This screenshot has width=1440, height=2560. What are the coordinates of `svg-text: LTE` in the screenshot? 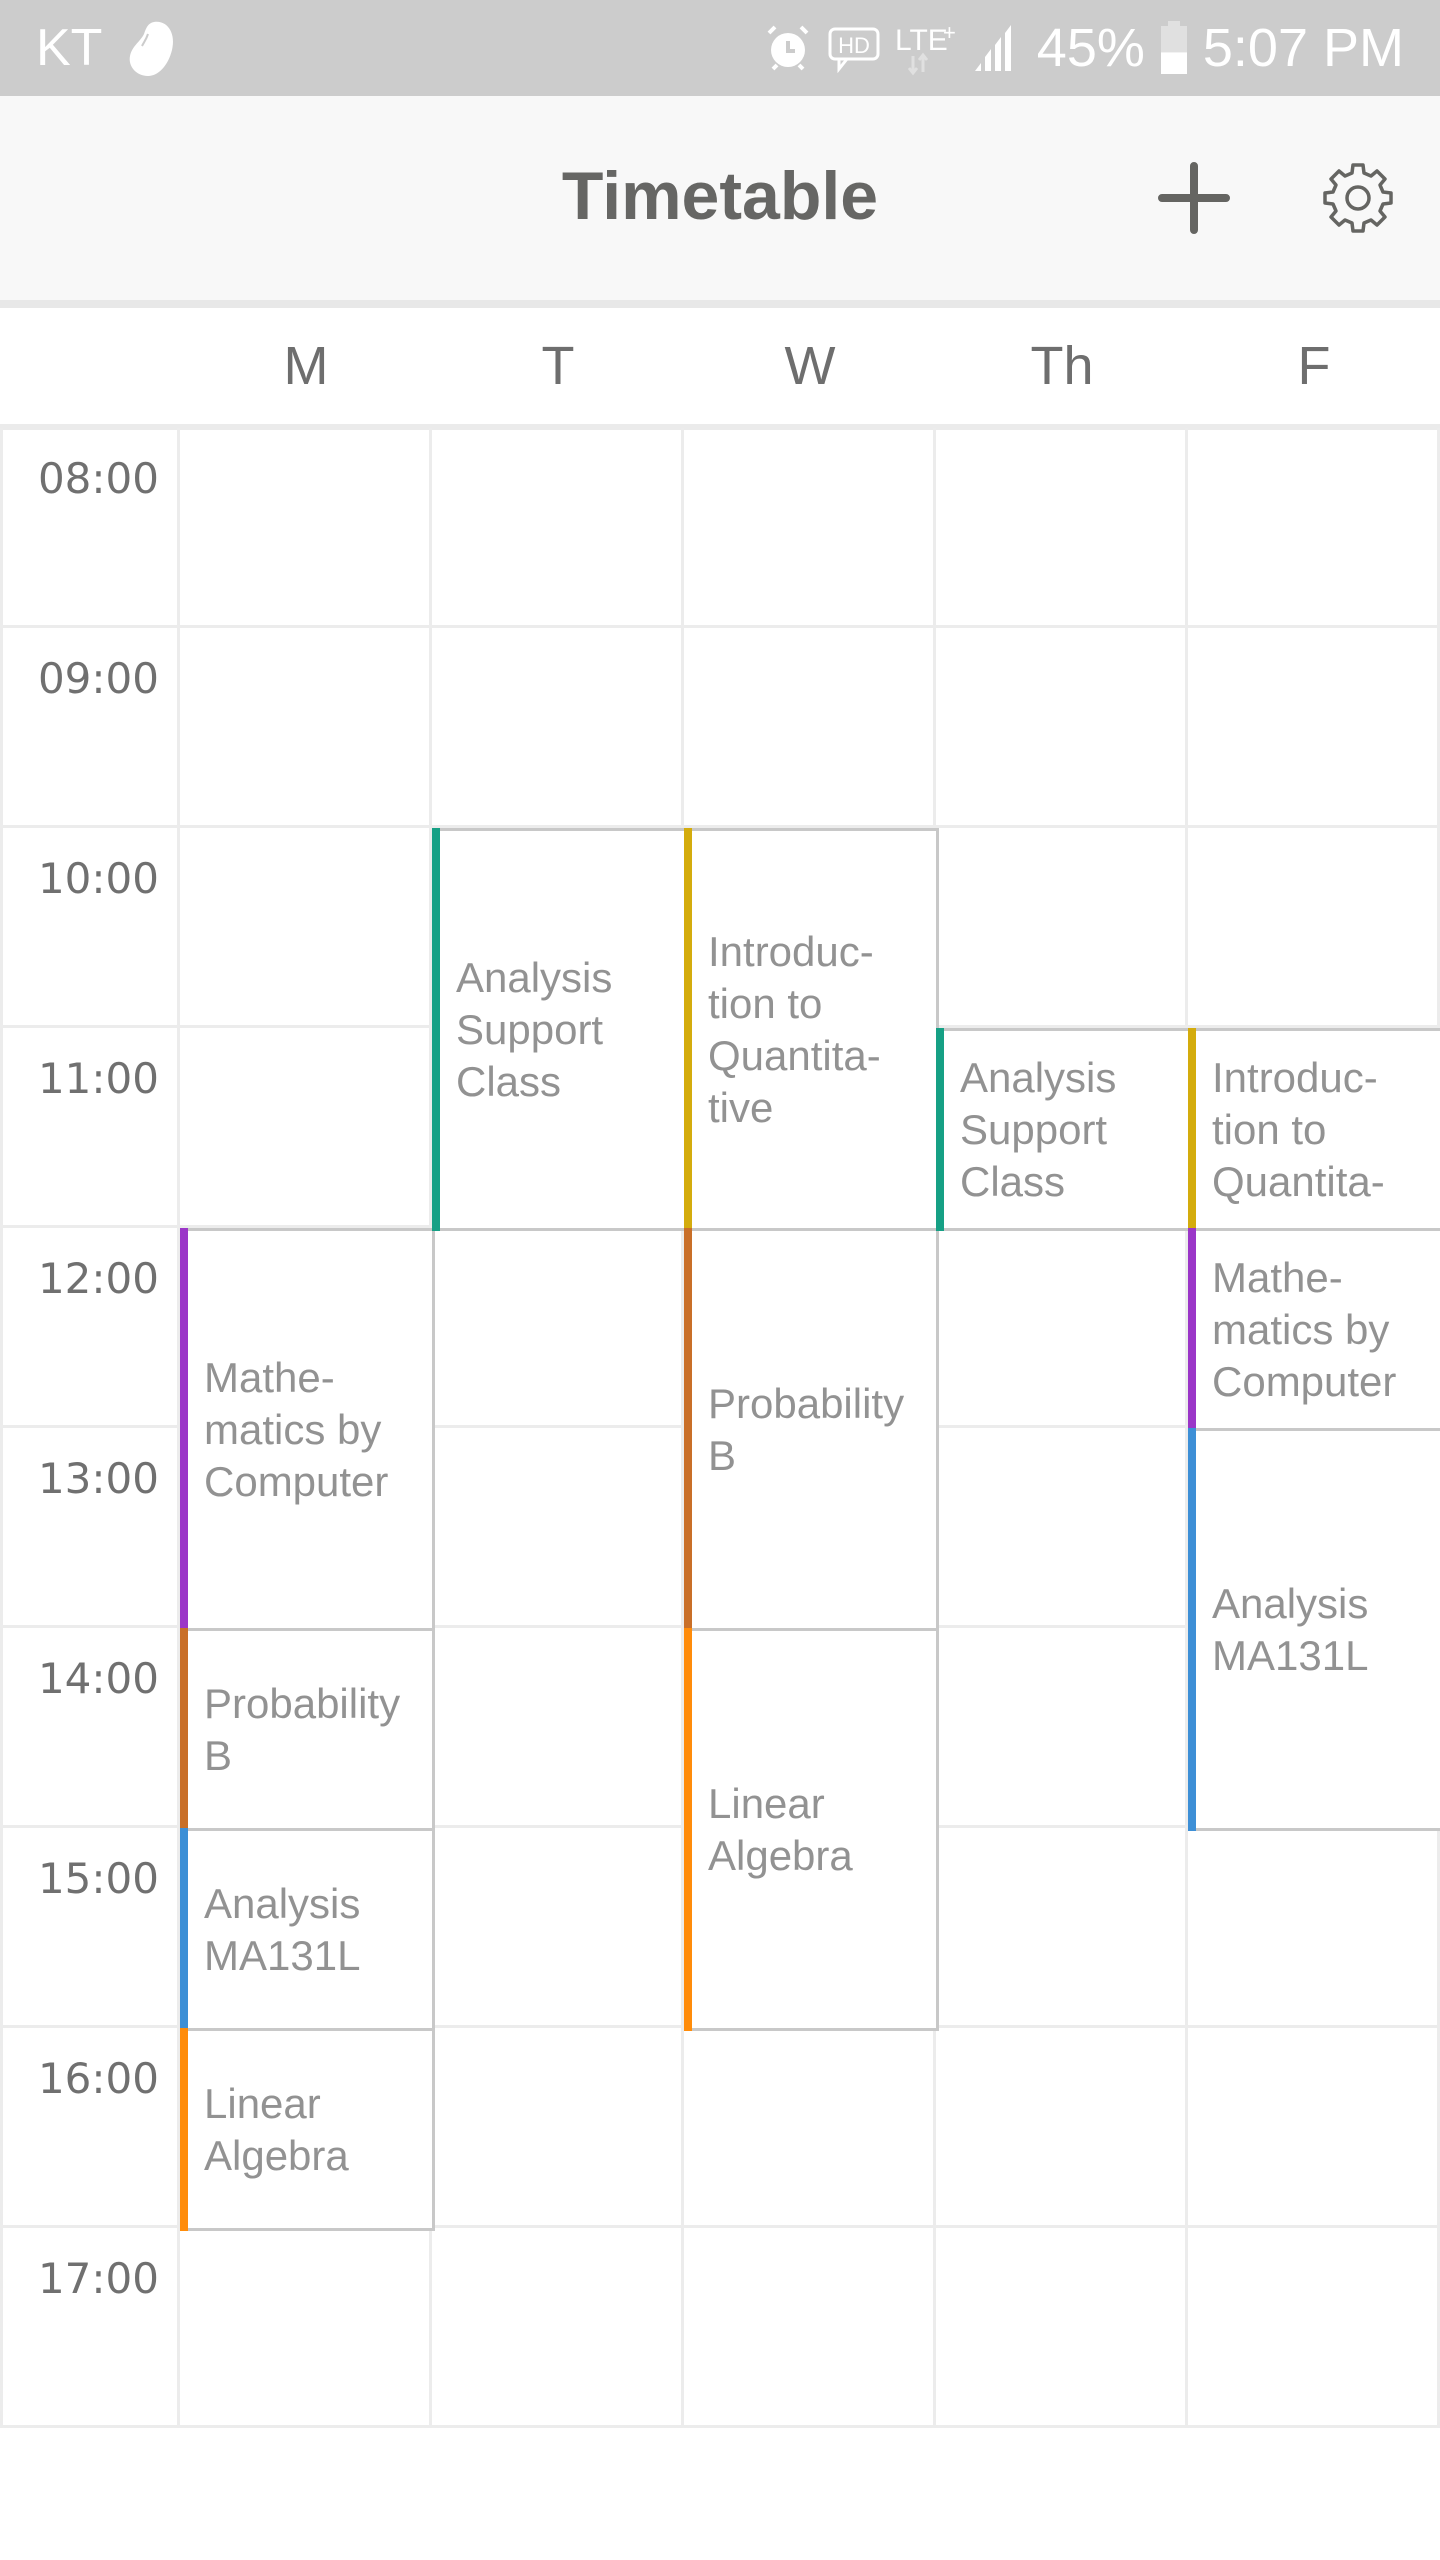 It's located at (921, 40).